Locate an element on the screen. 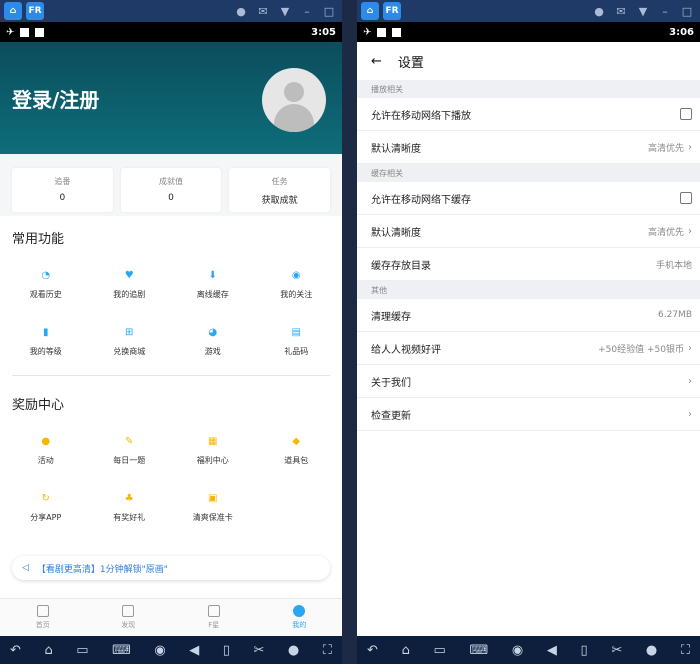 The height and width of the screenshot is (664, 700). grid-item: ↻ 分享APP is located at coordinates (46, 506).